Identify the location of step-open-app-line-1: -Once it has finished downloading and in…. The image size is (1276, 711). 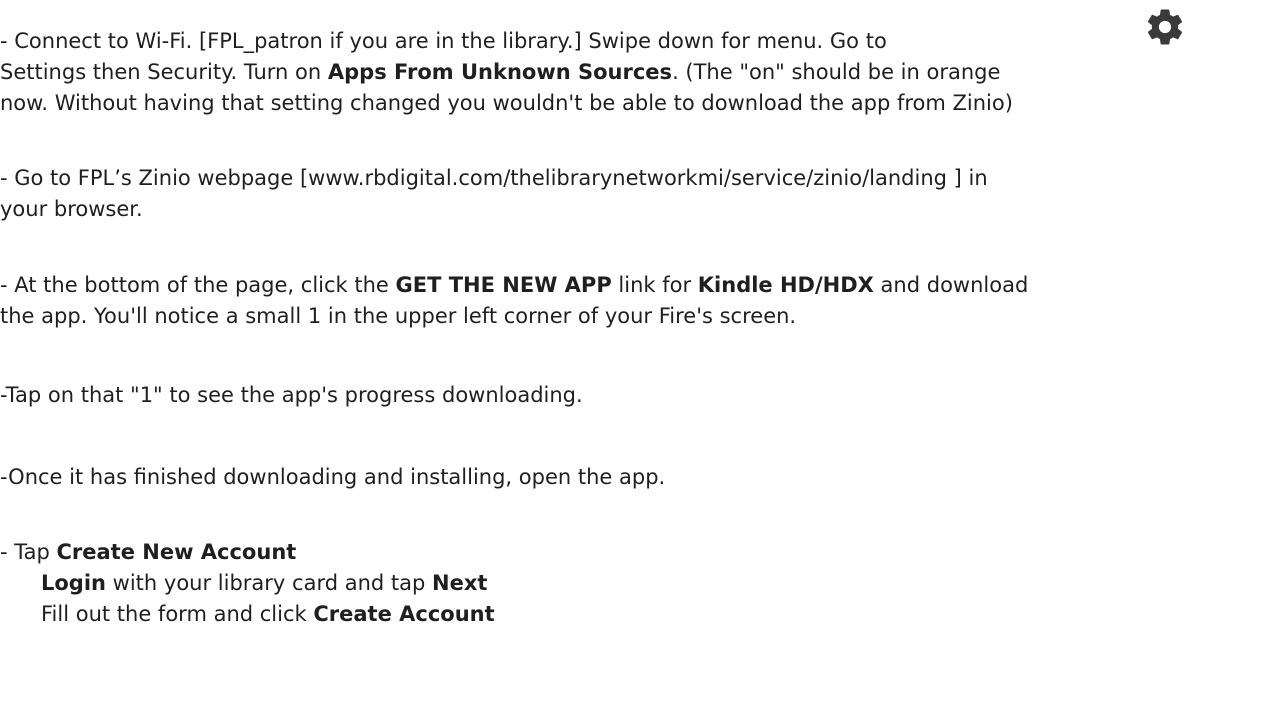
(332, 477).